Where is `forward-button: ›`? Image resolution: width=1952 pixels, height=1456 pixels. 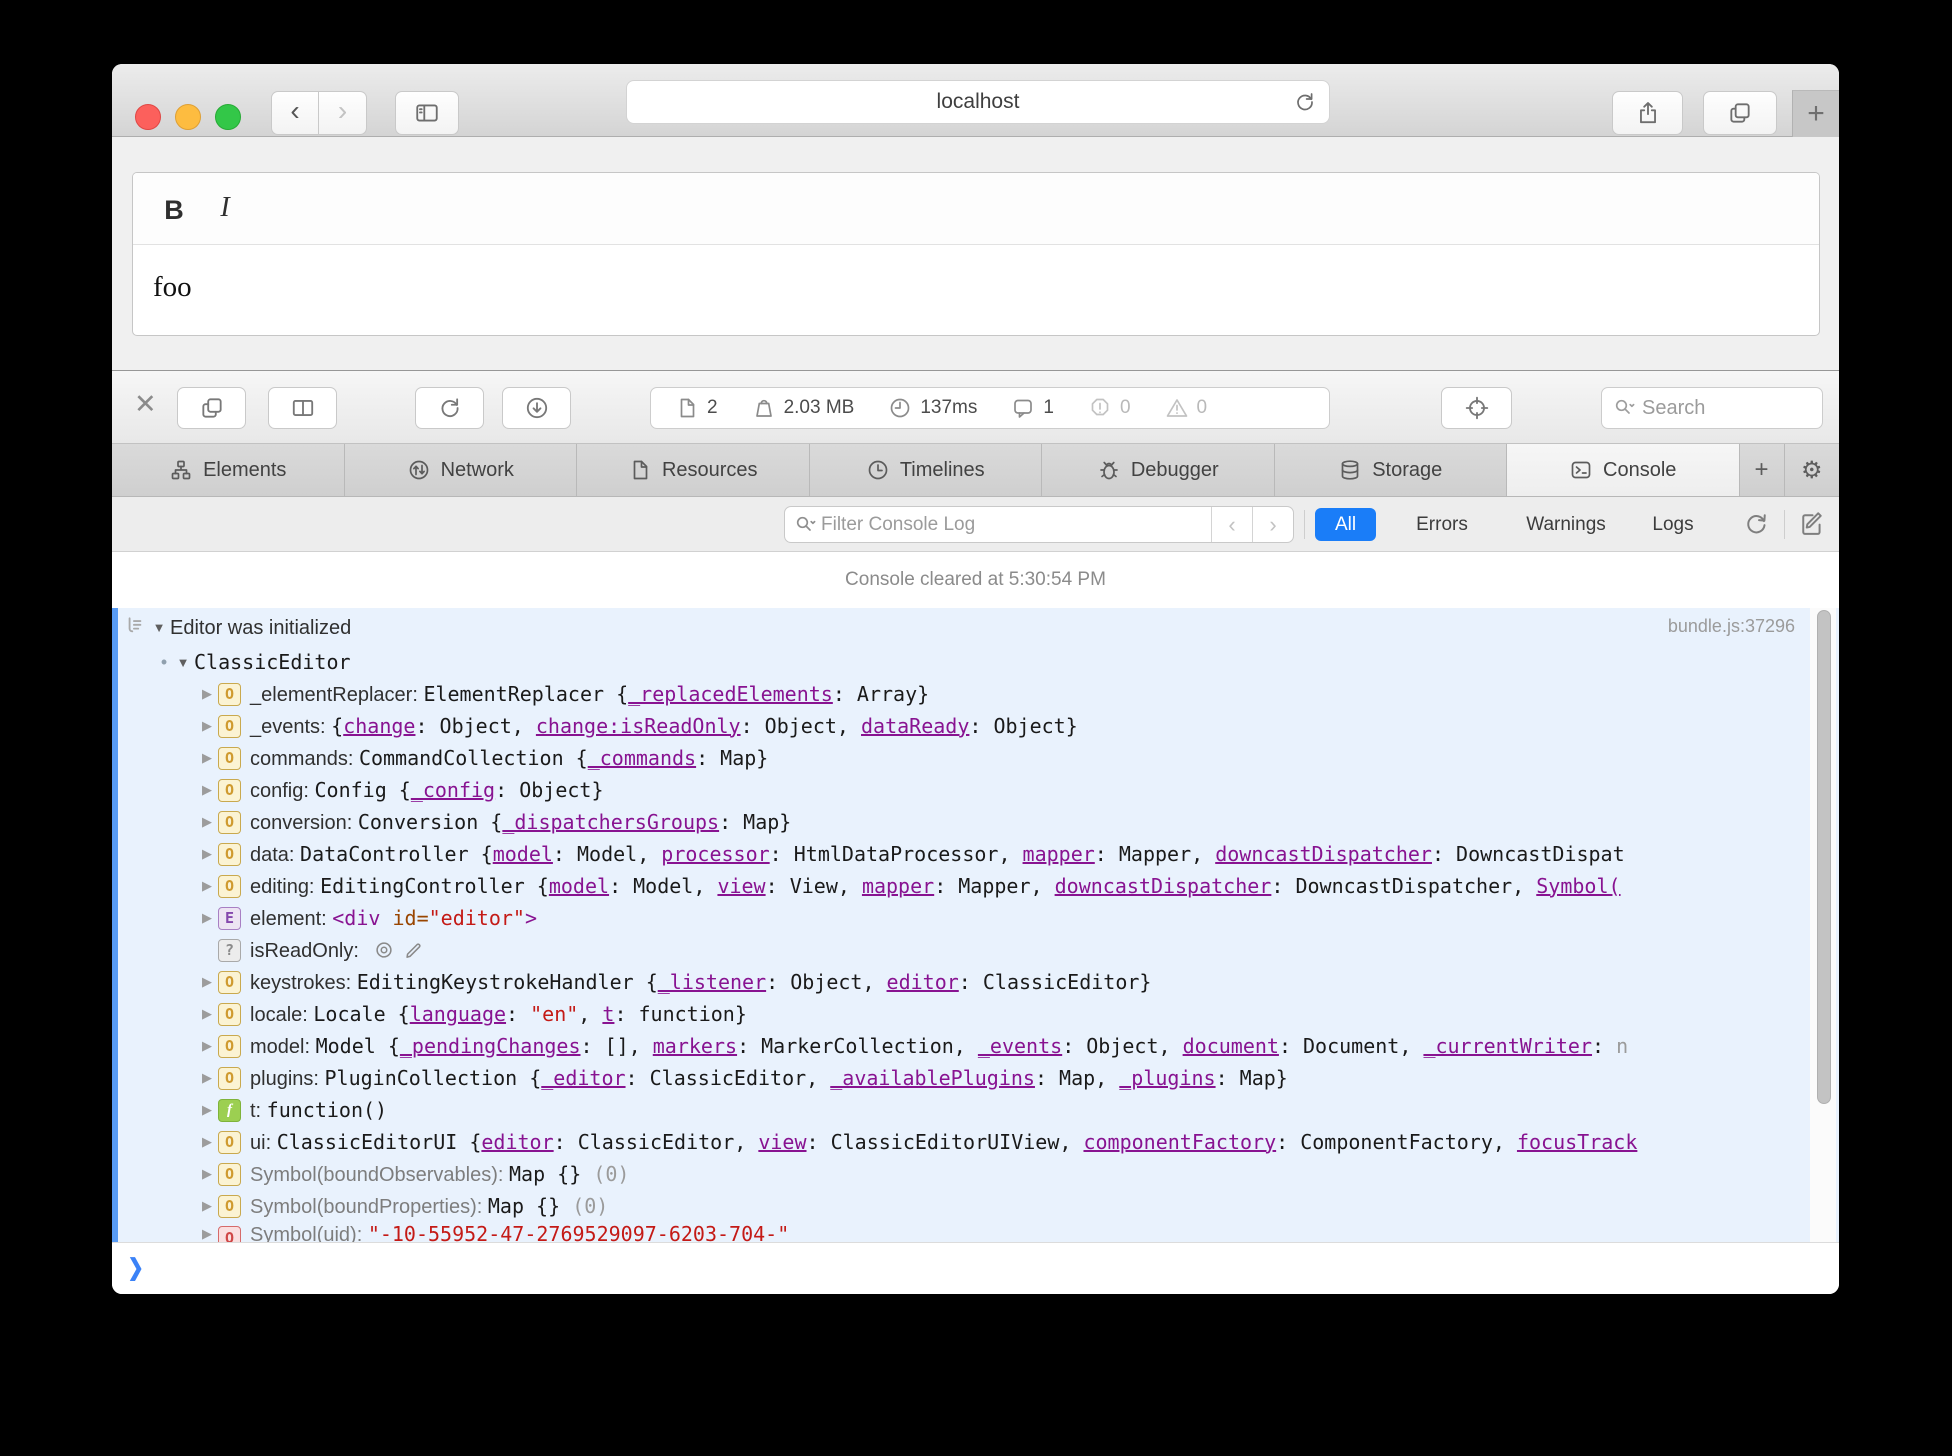 forward-button: › is located at coordinates (343, 113).